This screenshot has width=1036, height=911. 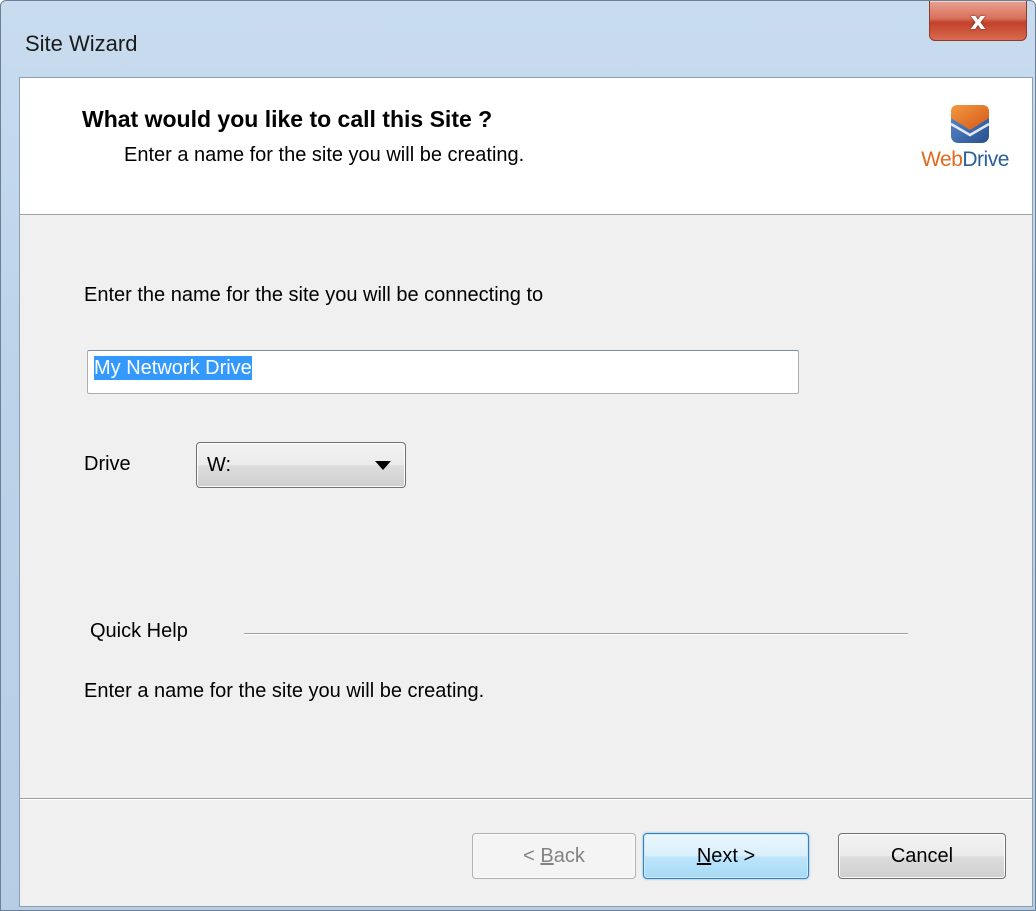 What do you see at coordinates (139, 631) in the screenshot?
I see `quick-help-title: Quick Help` at bounding box center [139, 631].